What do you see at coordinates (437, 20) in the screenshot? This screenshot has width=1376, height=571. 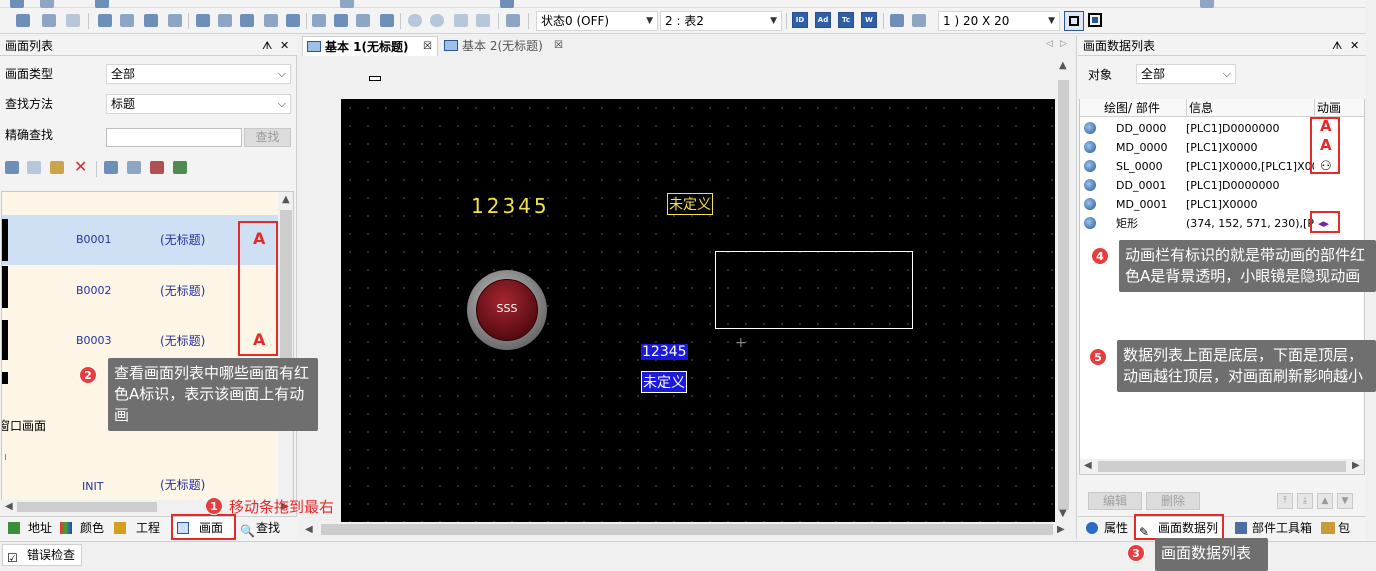 I see `rotate-right-icon` at bounding box center [437, 20].